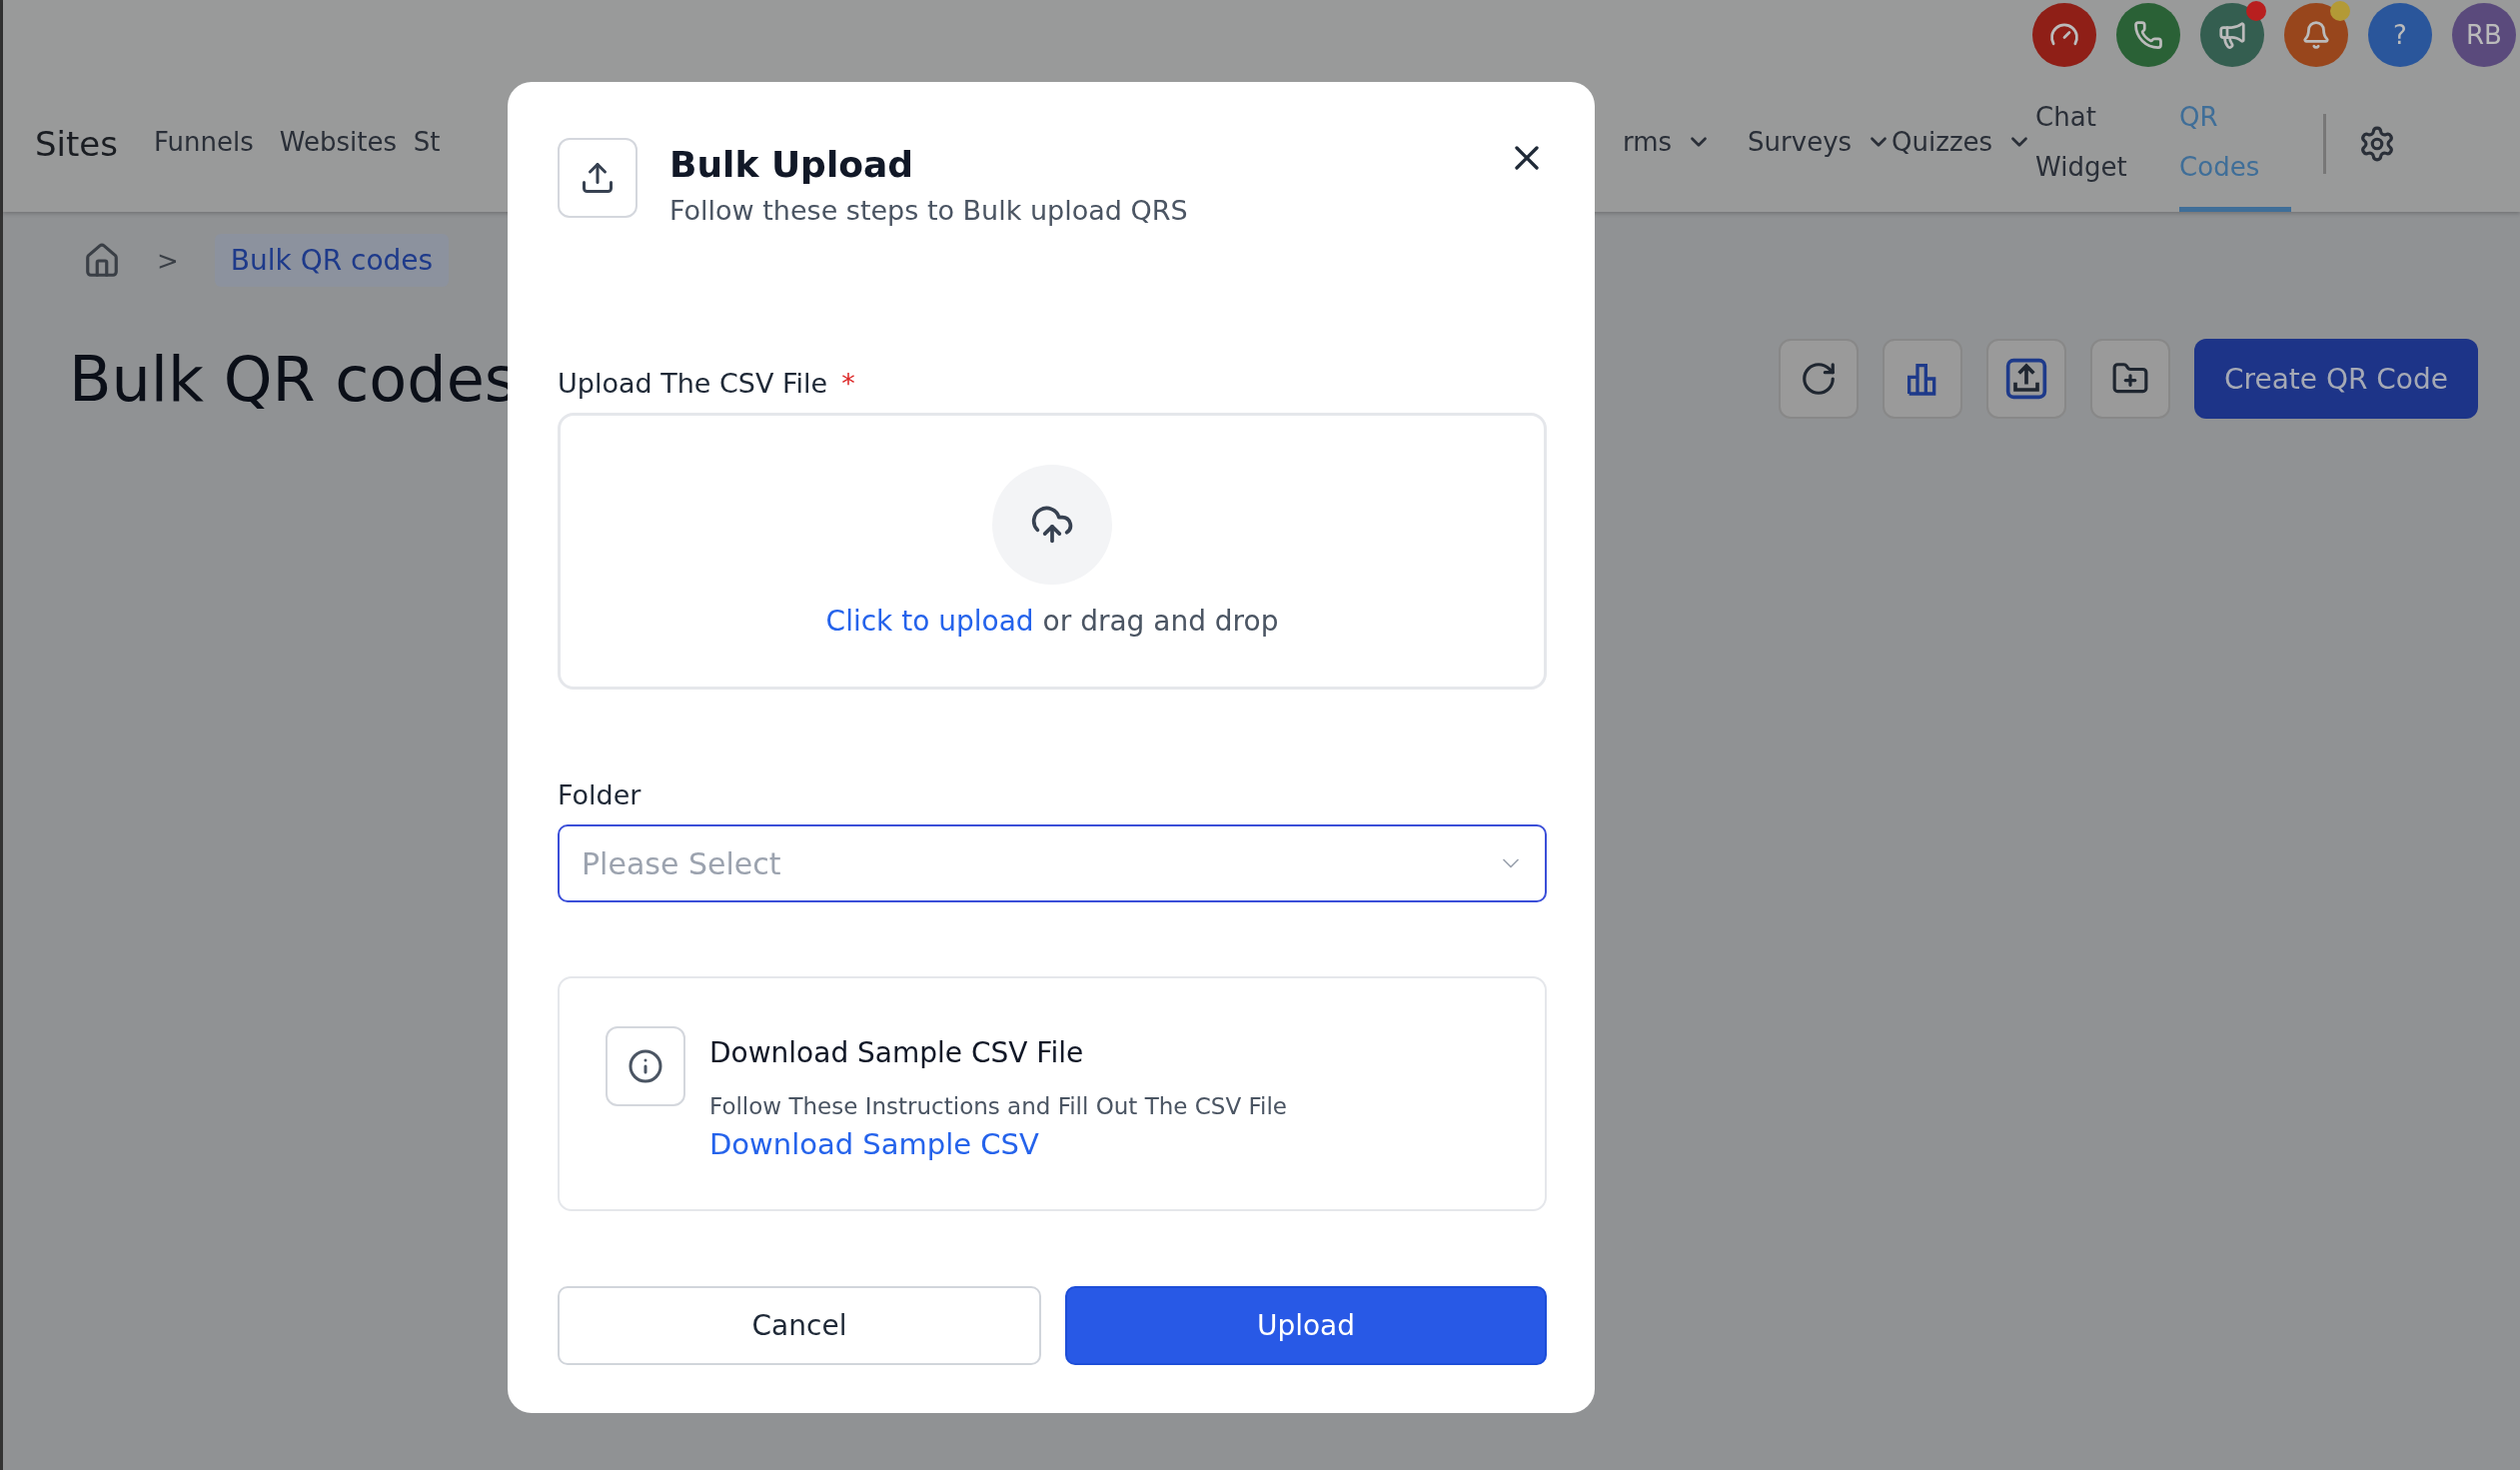 Image resolution: width=2520 pixels, height=1470 pixels. Describe the element at coordinates (293, 379) in the screenshot. I see `page-title: Bulk QR codes` at that location.